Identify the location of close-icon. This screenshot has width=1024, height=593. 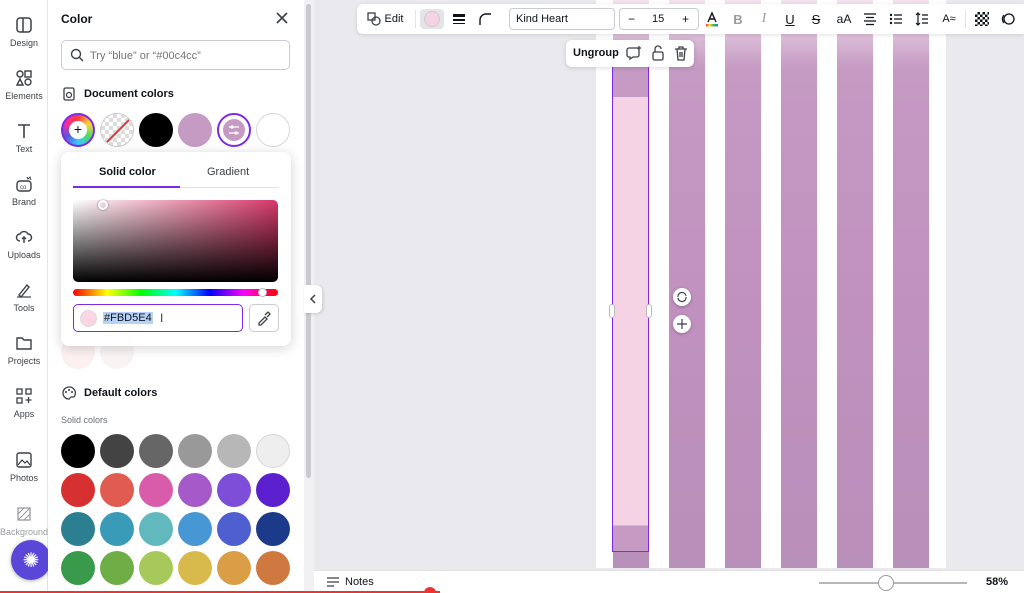
(282, 18).